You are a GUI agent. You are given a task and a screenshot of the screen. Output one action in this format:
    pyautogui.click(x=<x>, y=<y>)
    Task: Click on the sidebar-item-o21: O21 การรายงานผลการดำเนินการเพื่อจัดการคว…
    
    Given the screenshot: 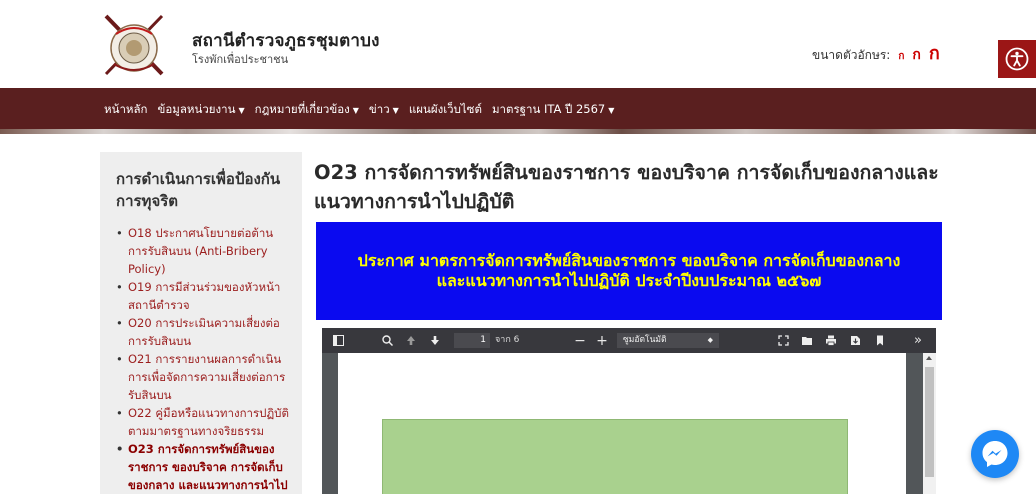 What is the action you would take?
    pyautogui.click(x=203, y=377)
    